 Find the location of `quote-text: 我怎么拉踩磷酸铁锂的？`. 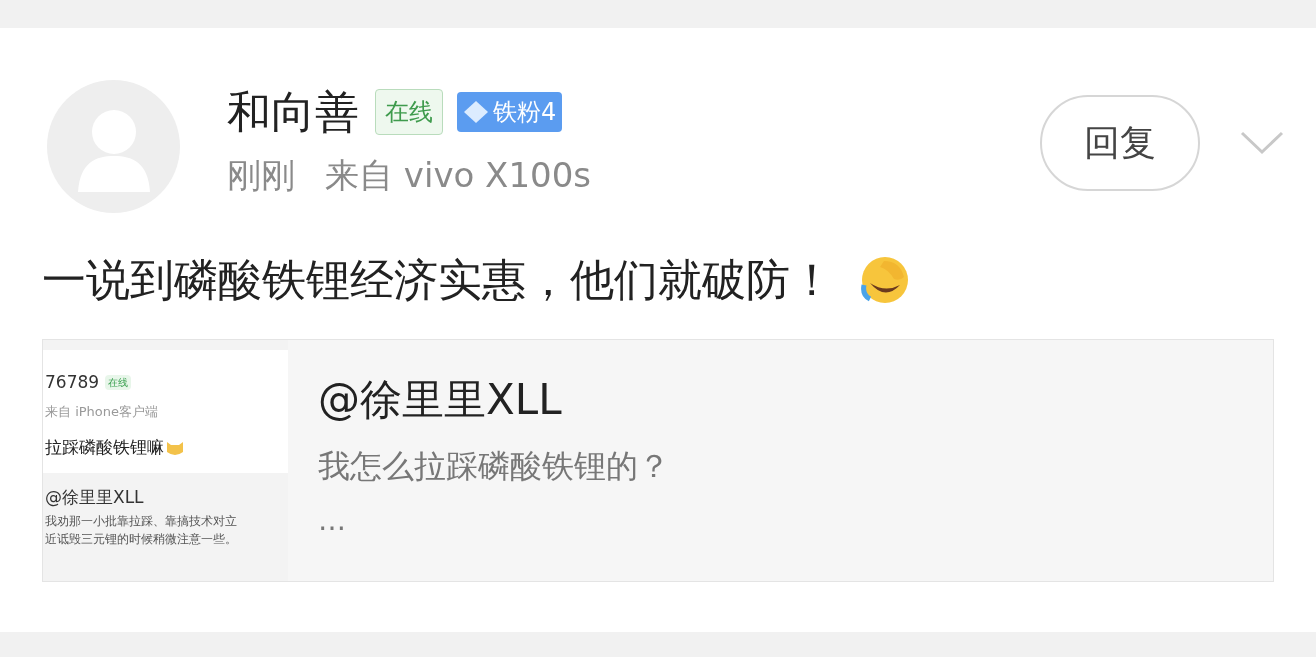

quote-text: 我怎么拉踩磷酸铁锂的？ is located at coordinates (494, 466).